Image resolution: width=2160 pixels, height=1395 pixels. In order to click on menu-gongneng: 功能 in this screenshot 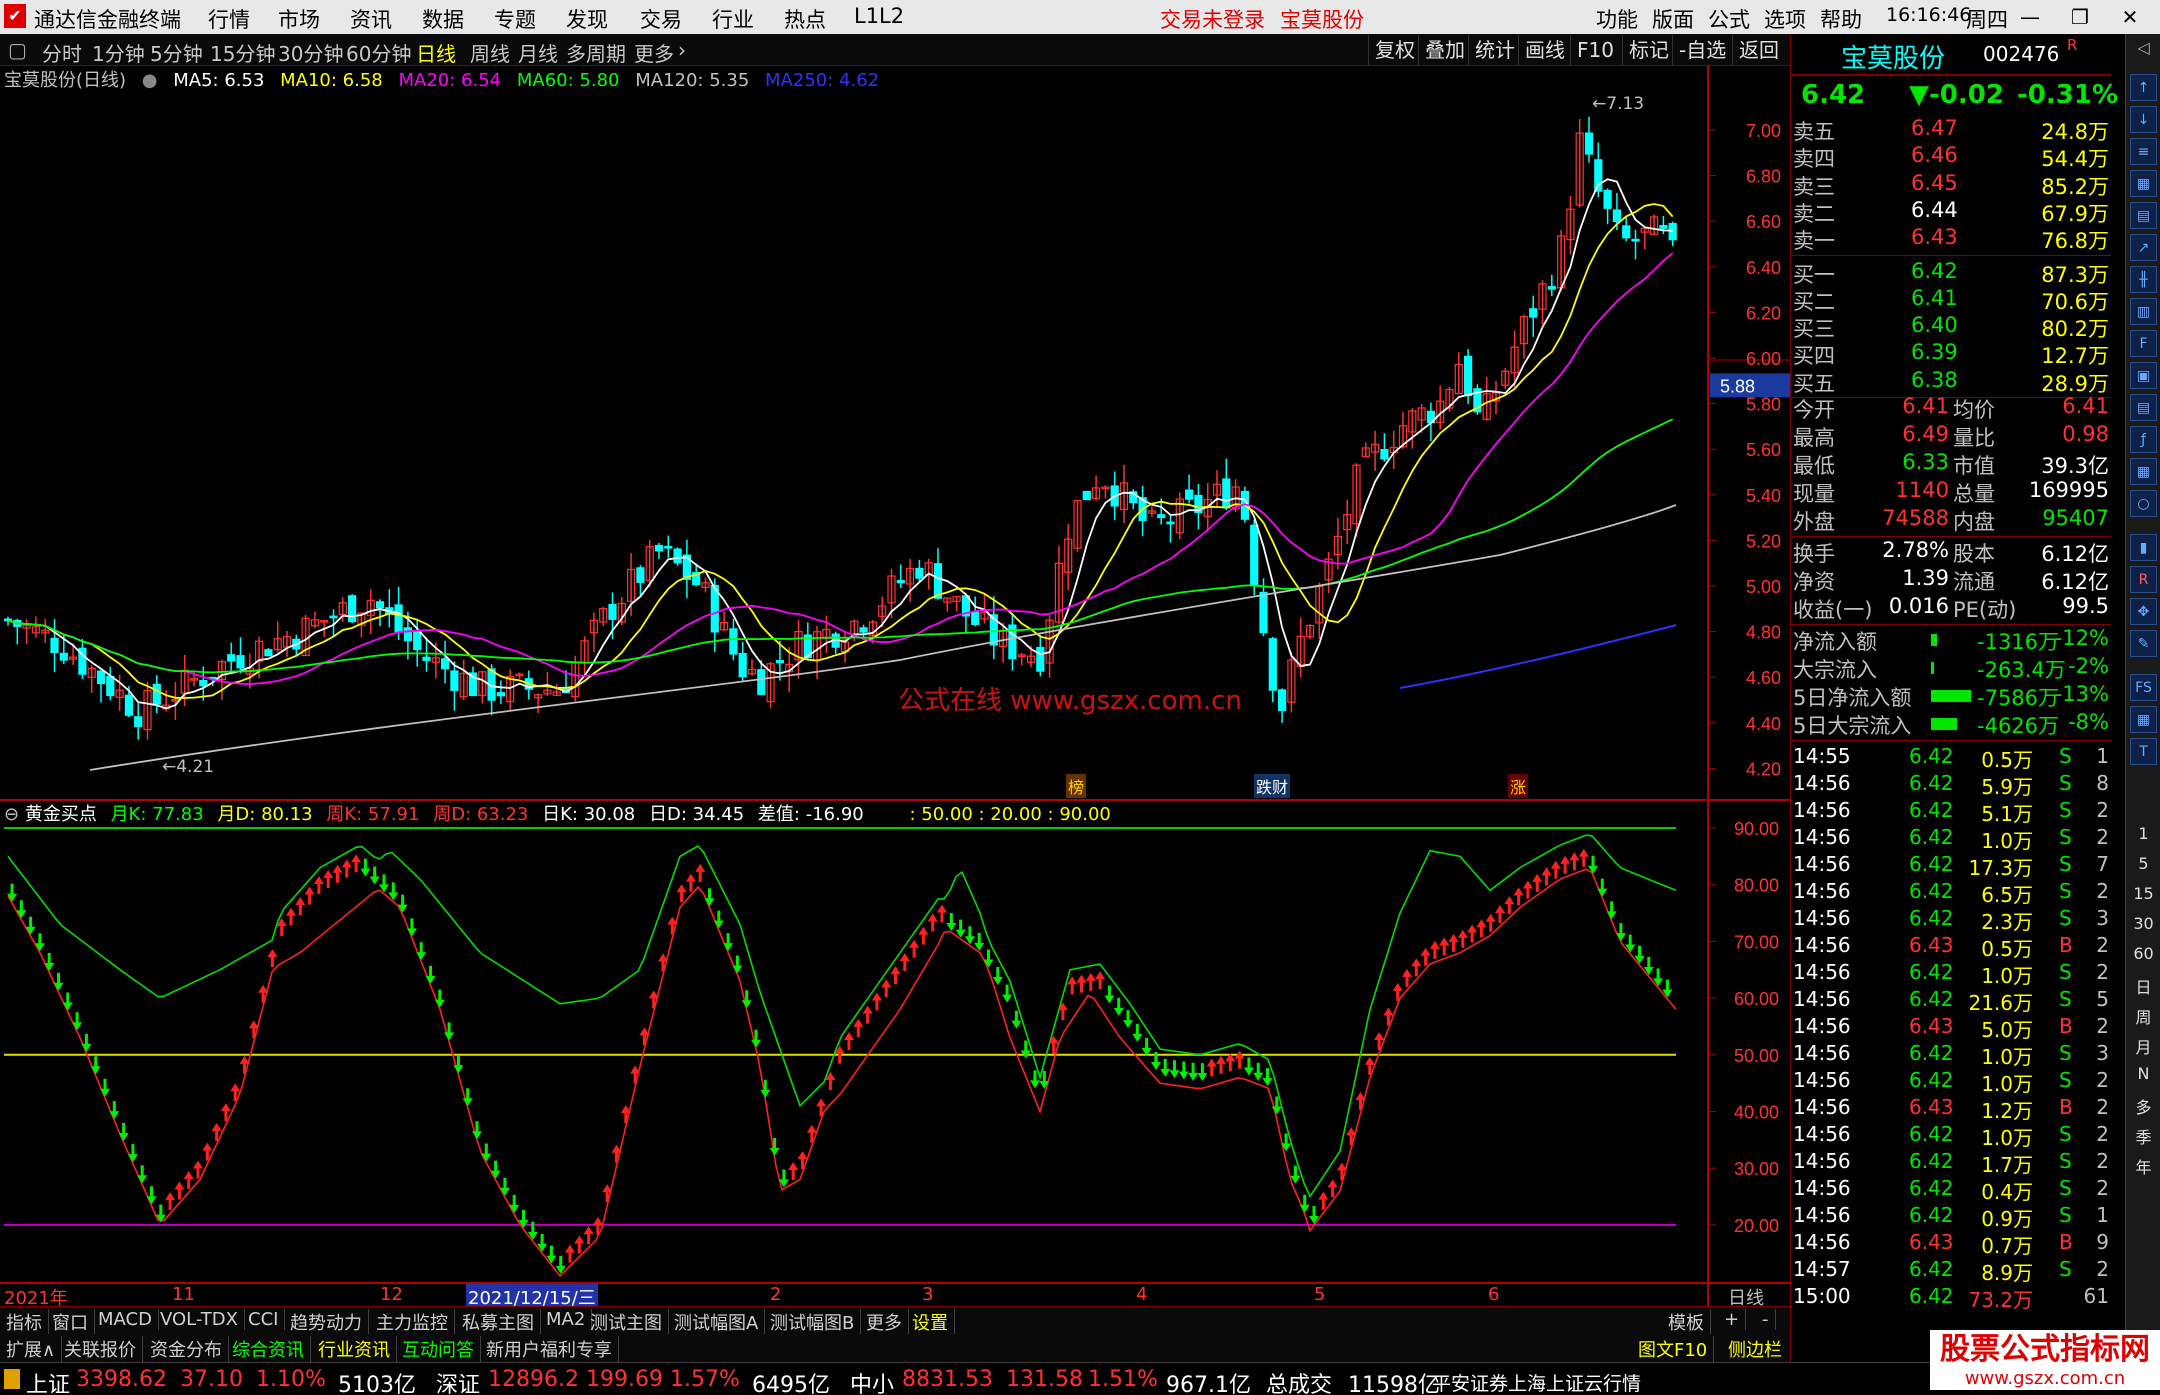, I will do `click(1617, 19)`.